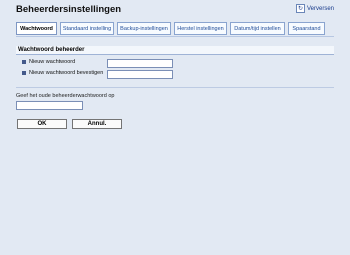  Describe the element at coordinates (257, 28) in the screenshot. I see `tab-datum-tijd-instellen: Datum/tijd instellen` at that location.